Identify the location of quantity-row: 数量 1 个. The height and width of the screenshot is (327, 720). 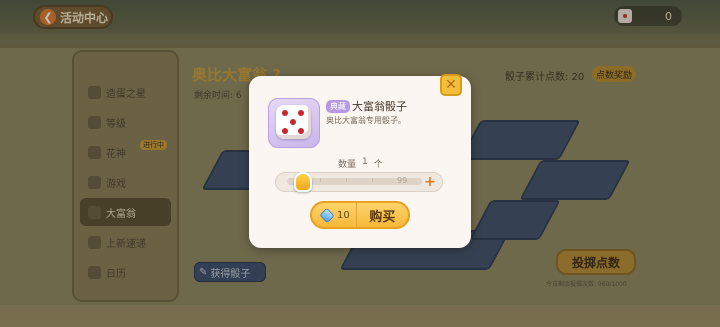
(360, 163).